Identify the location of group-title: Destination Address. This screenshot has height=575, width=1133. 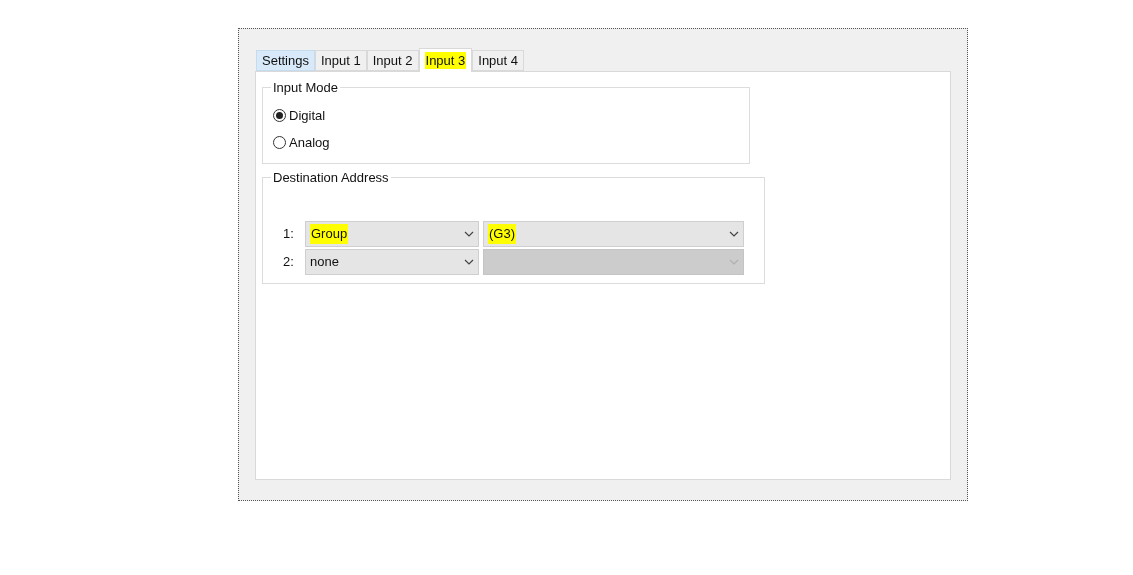
(331, 177).